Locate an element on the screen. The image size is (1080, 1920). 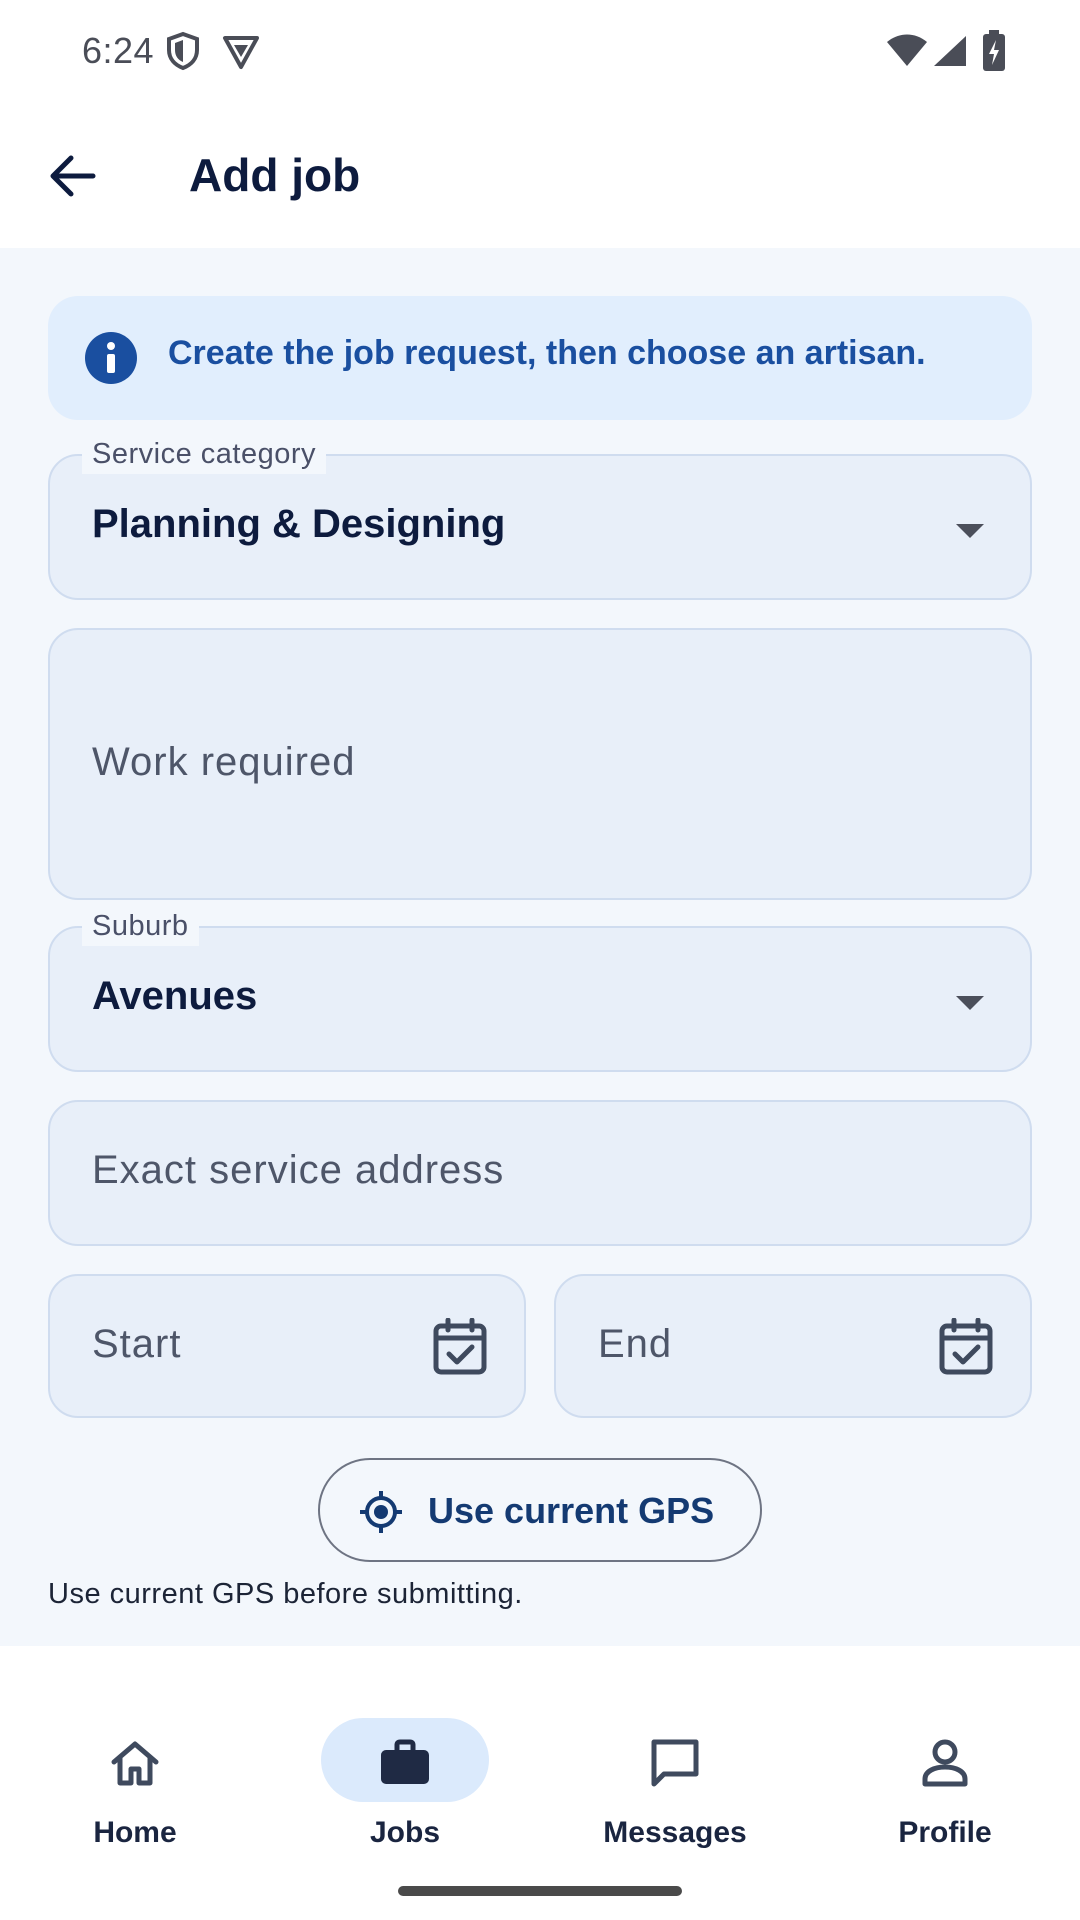
nav-item-home: Home is located at coordinates (135, 1765).